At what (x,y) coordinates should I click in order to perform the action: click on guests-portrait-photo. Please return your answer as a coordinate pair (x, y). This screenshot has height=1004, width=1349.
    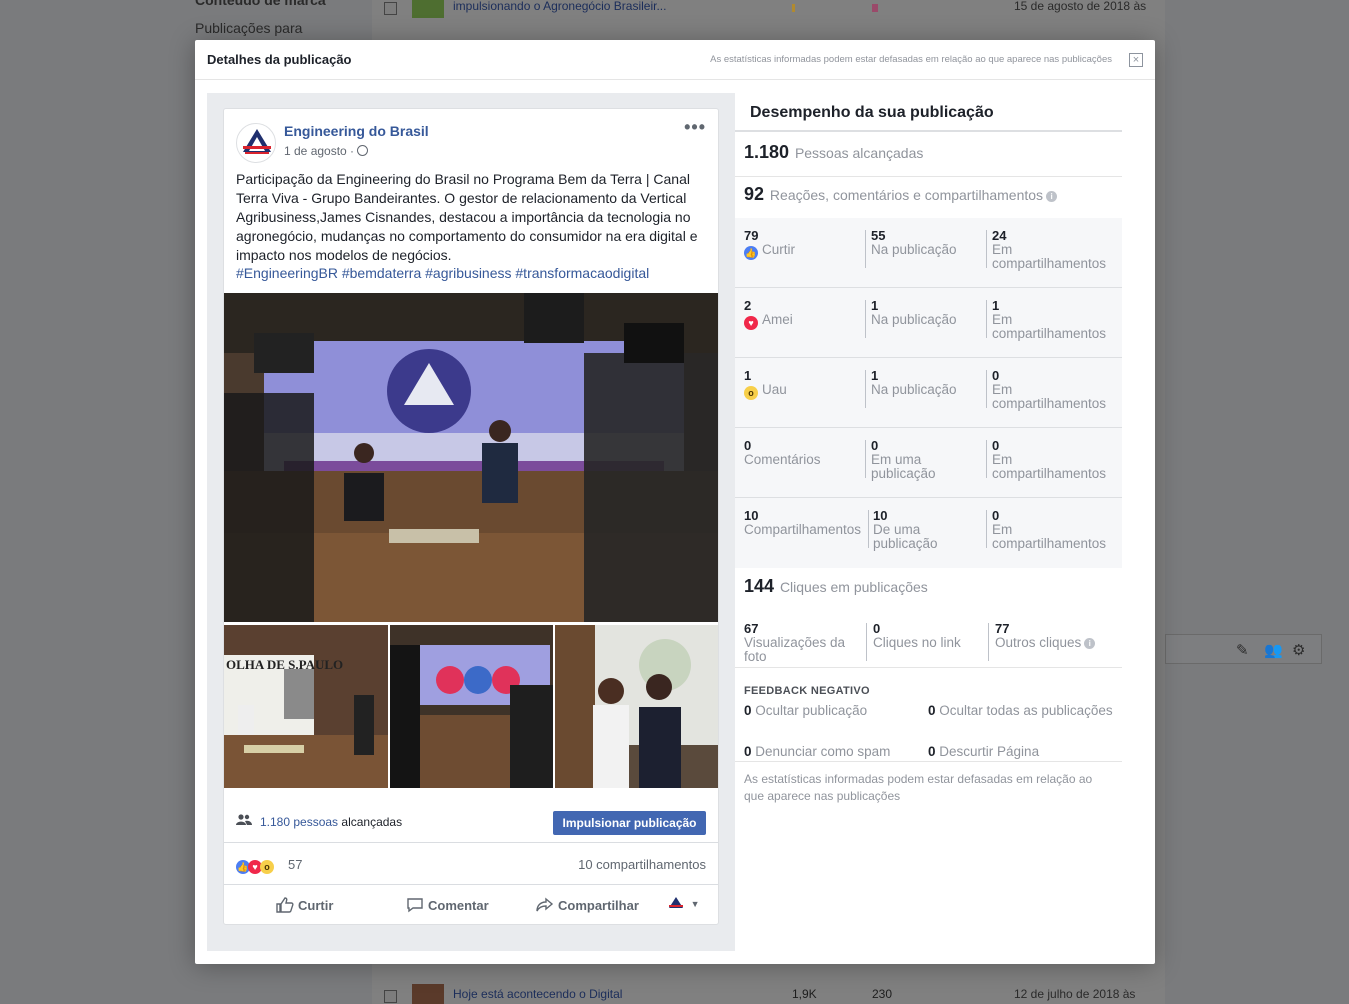
    Looking at the image, I should click on (636, 706).